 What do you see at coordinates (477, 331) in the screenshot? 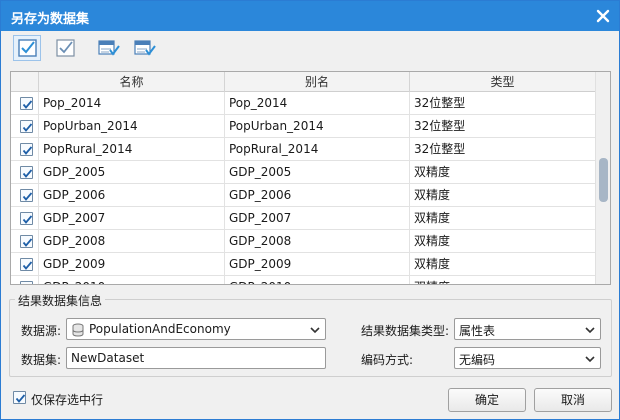
I see `dataset-type-value: 属性表` at bounding box center [477, 331].